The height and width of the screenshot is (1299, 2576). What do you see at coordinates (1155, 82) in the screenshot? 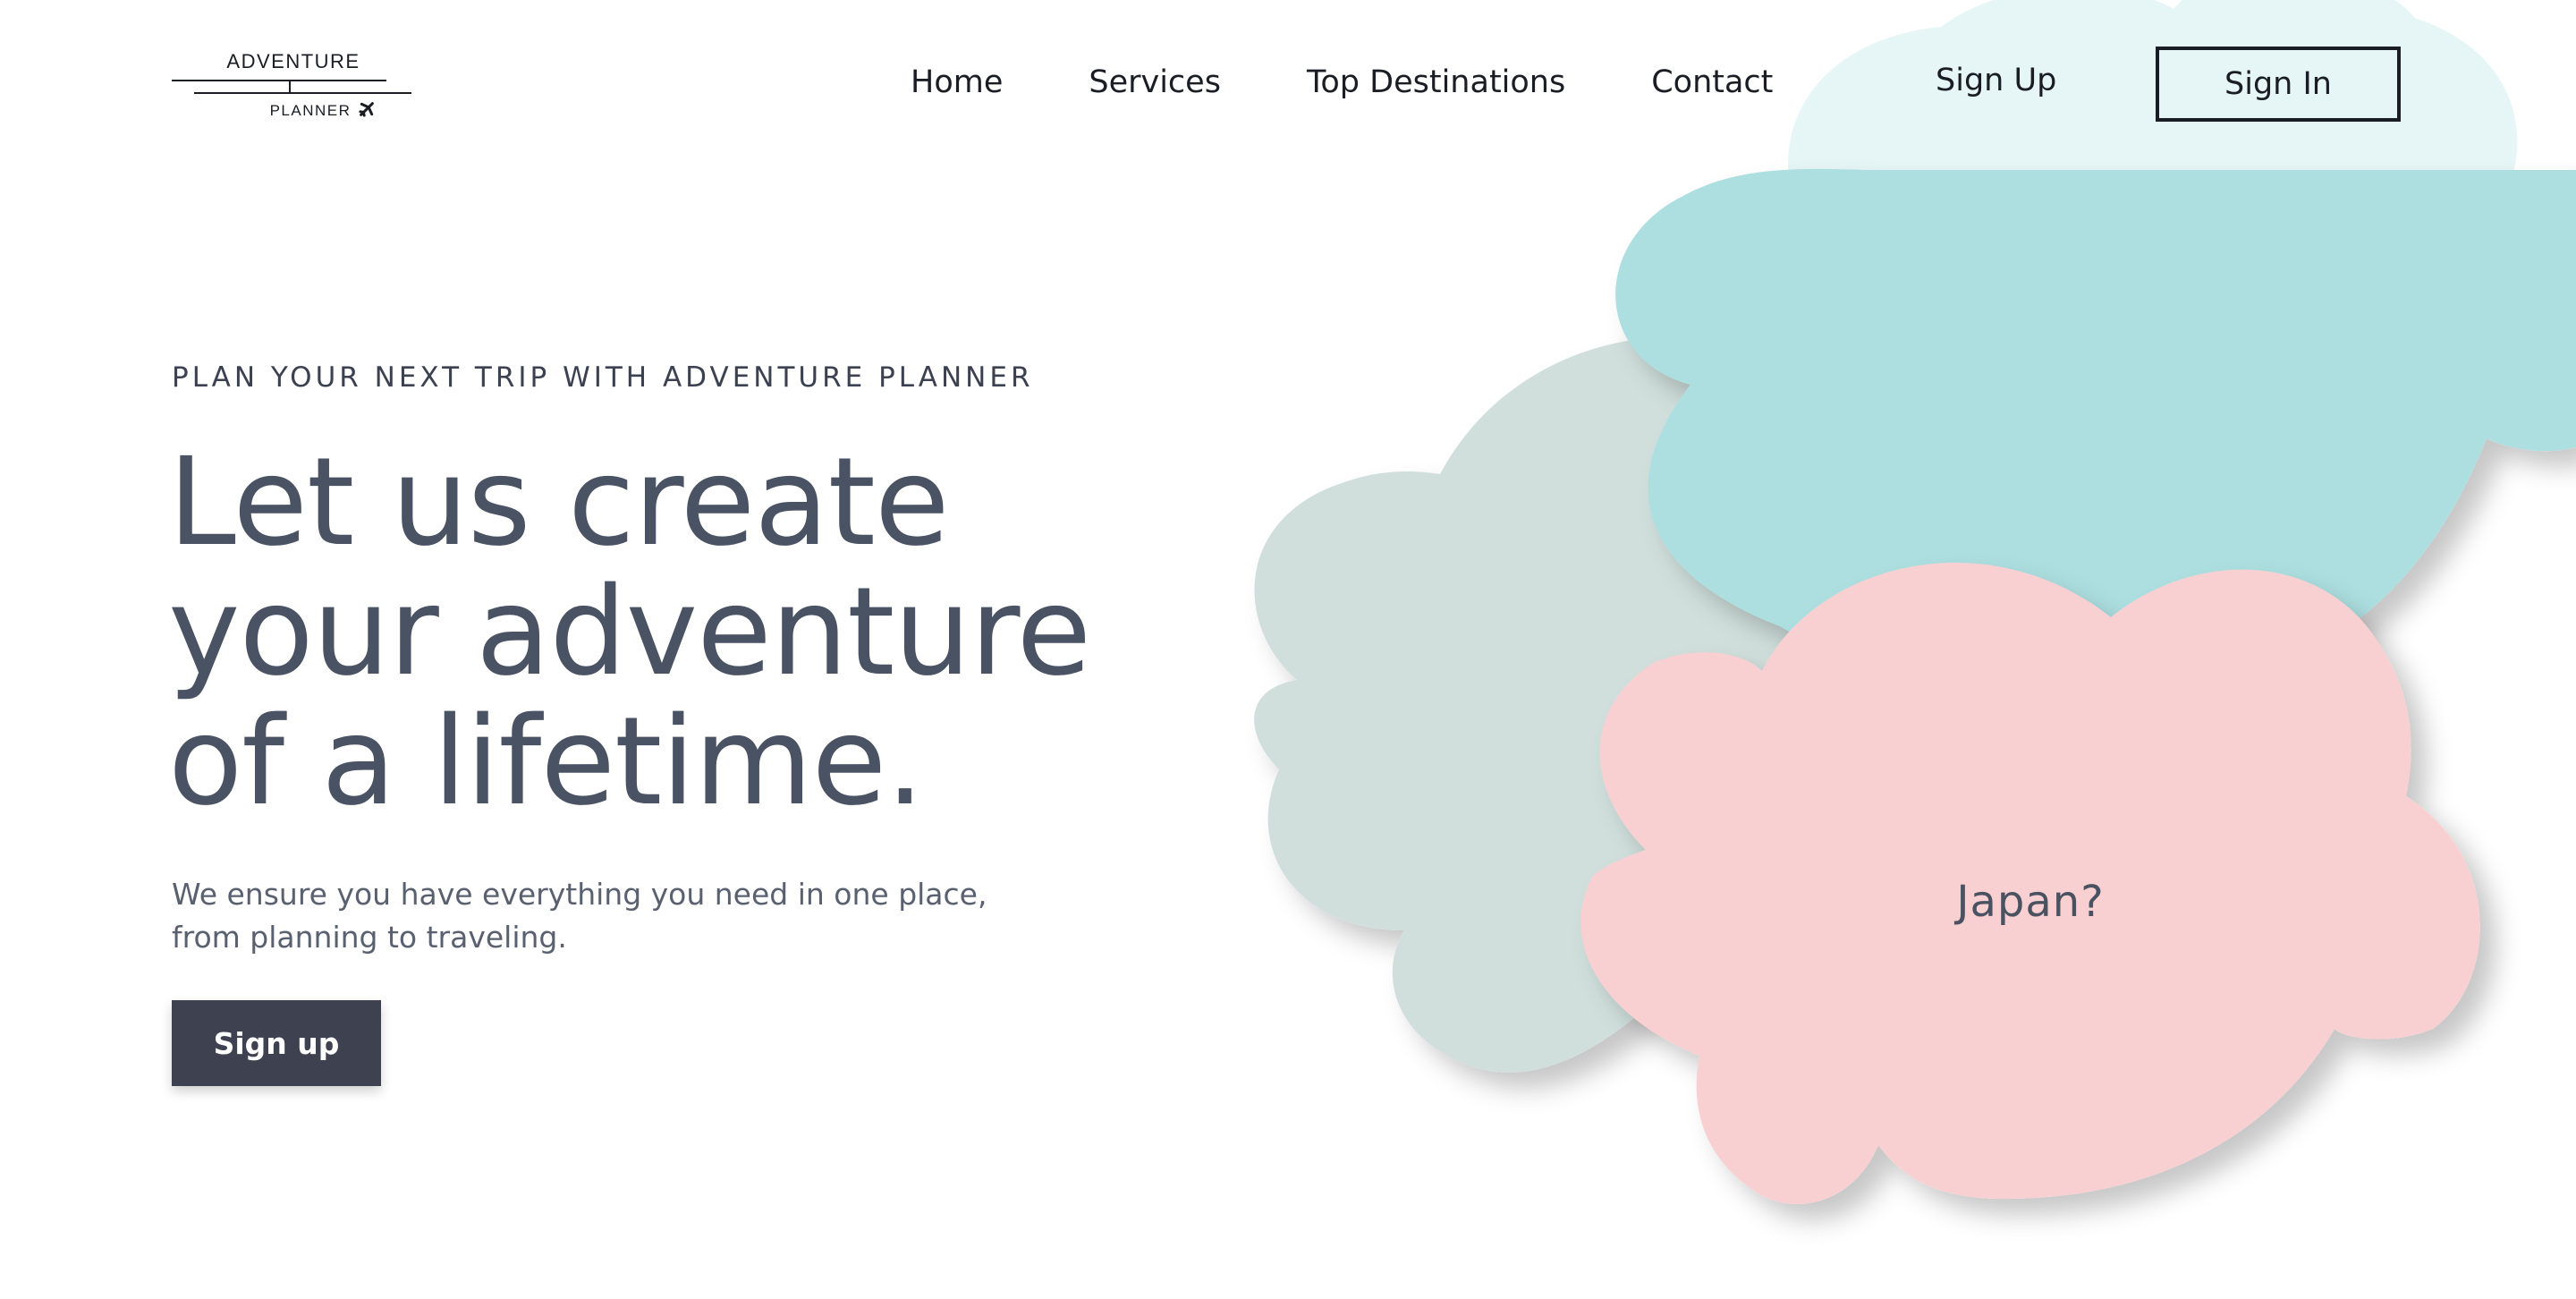
I see `nav-services: Services` at bounding box center [1155, 82].